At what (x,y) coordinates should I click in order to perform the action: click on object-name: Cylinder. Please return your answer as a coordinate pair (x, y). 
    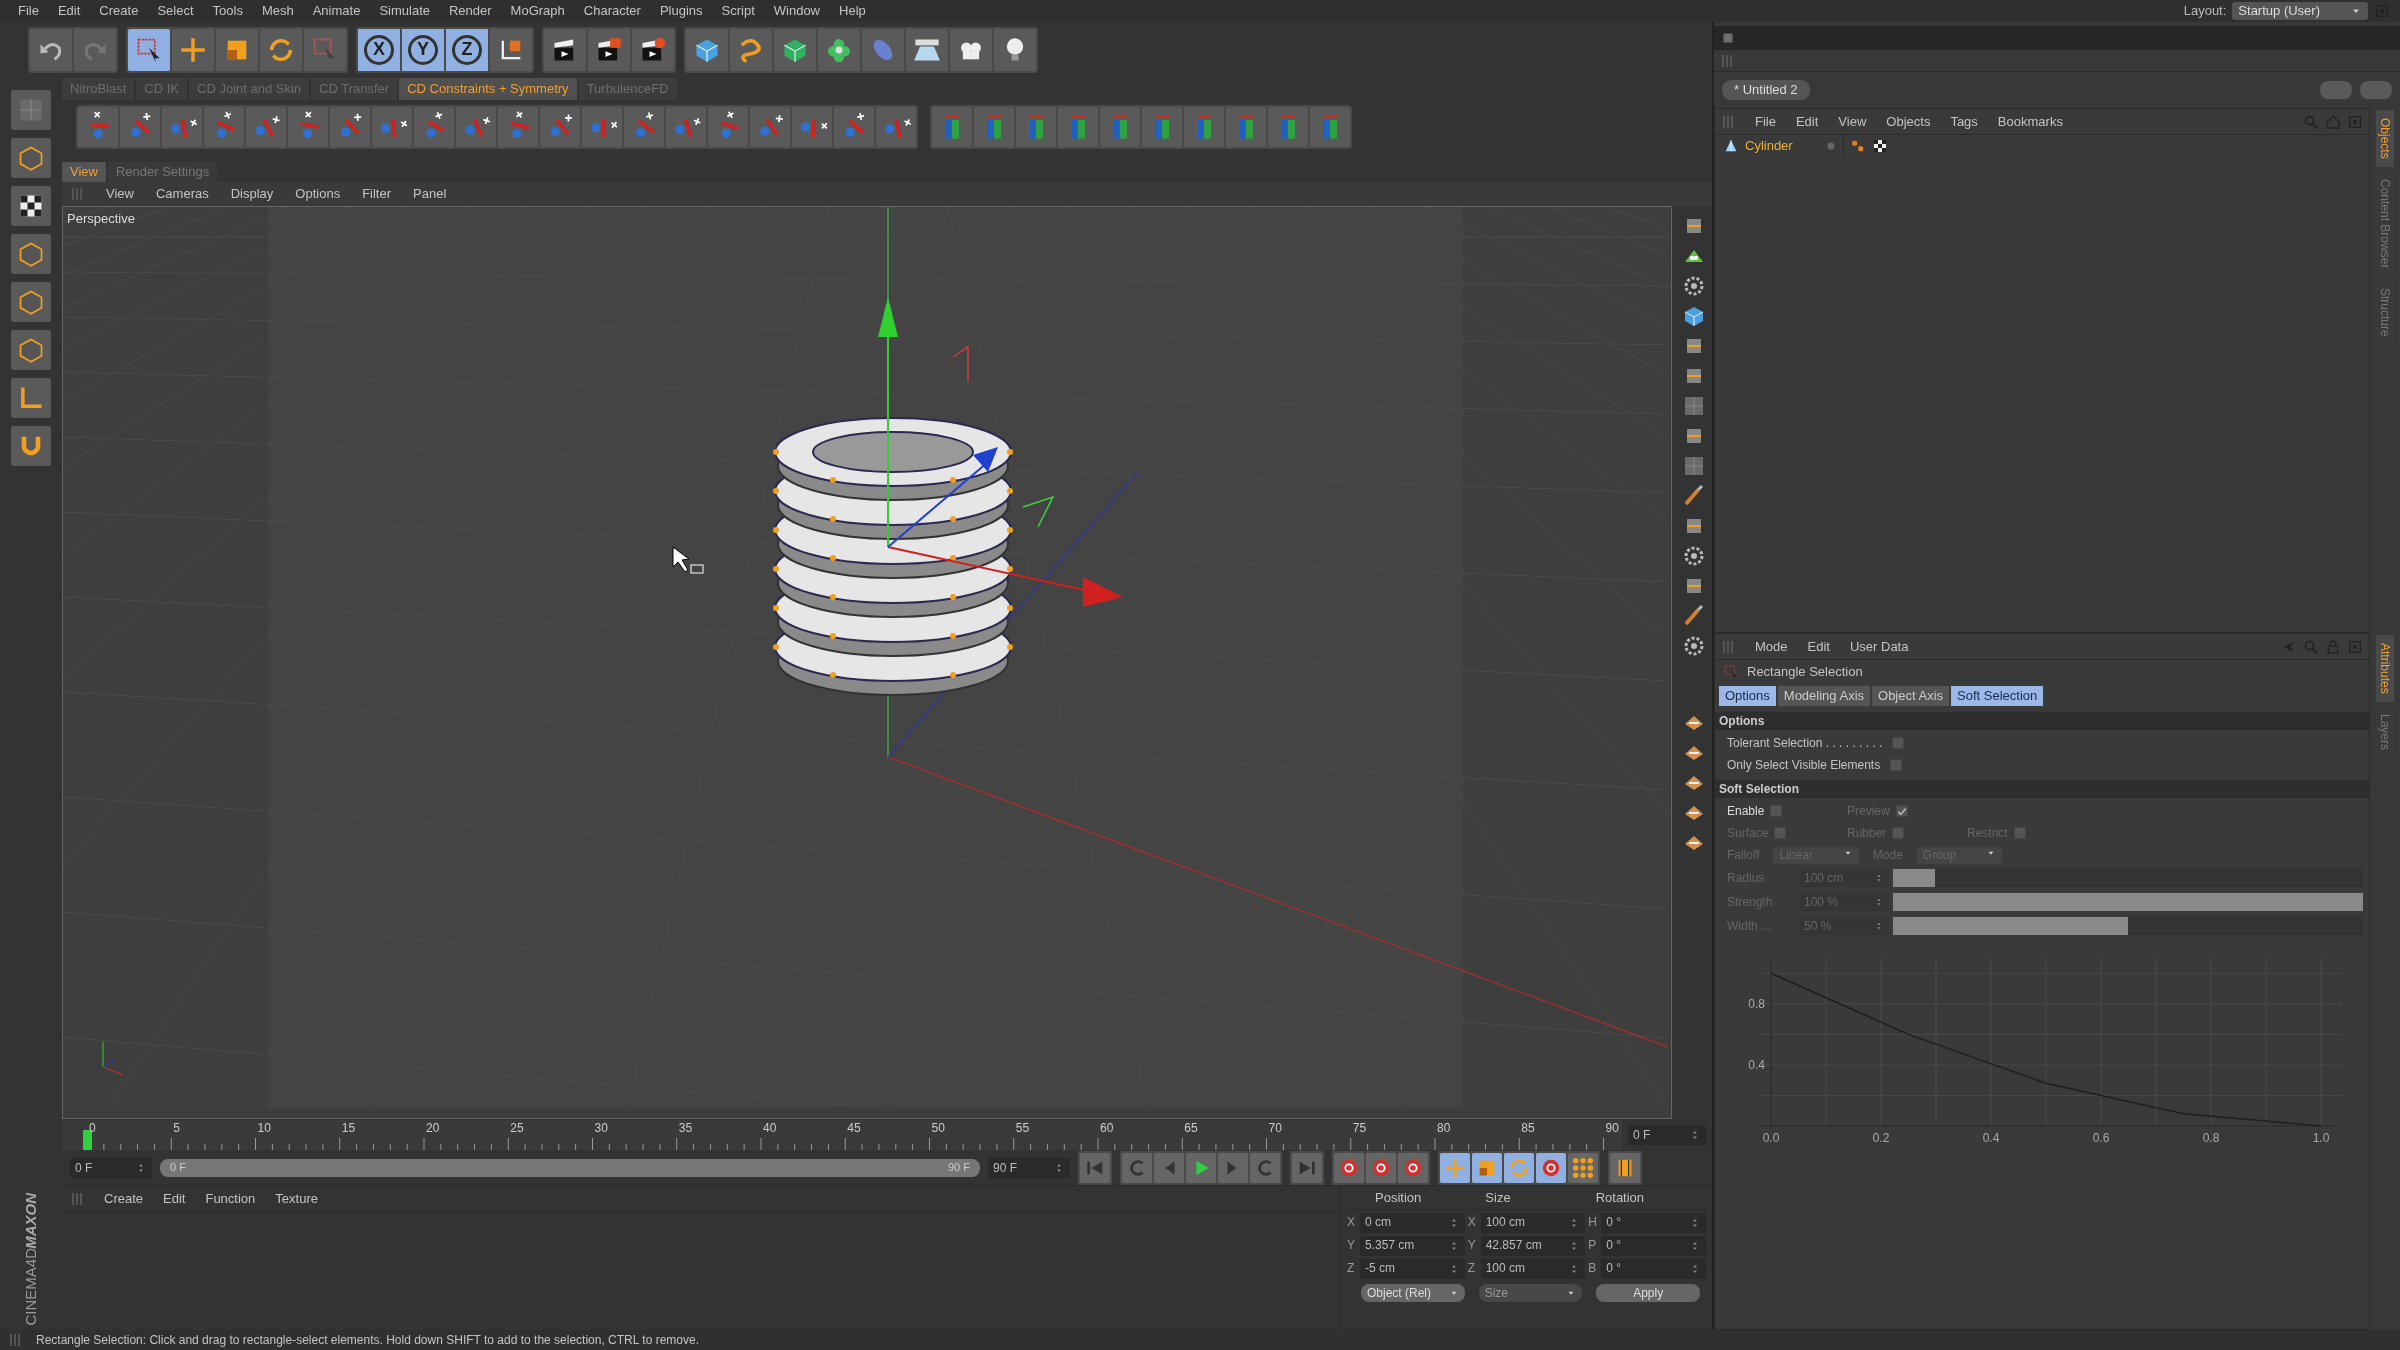
    Looking at the image, I should click on (1769, 146).